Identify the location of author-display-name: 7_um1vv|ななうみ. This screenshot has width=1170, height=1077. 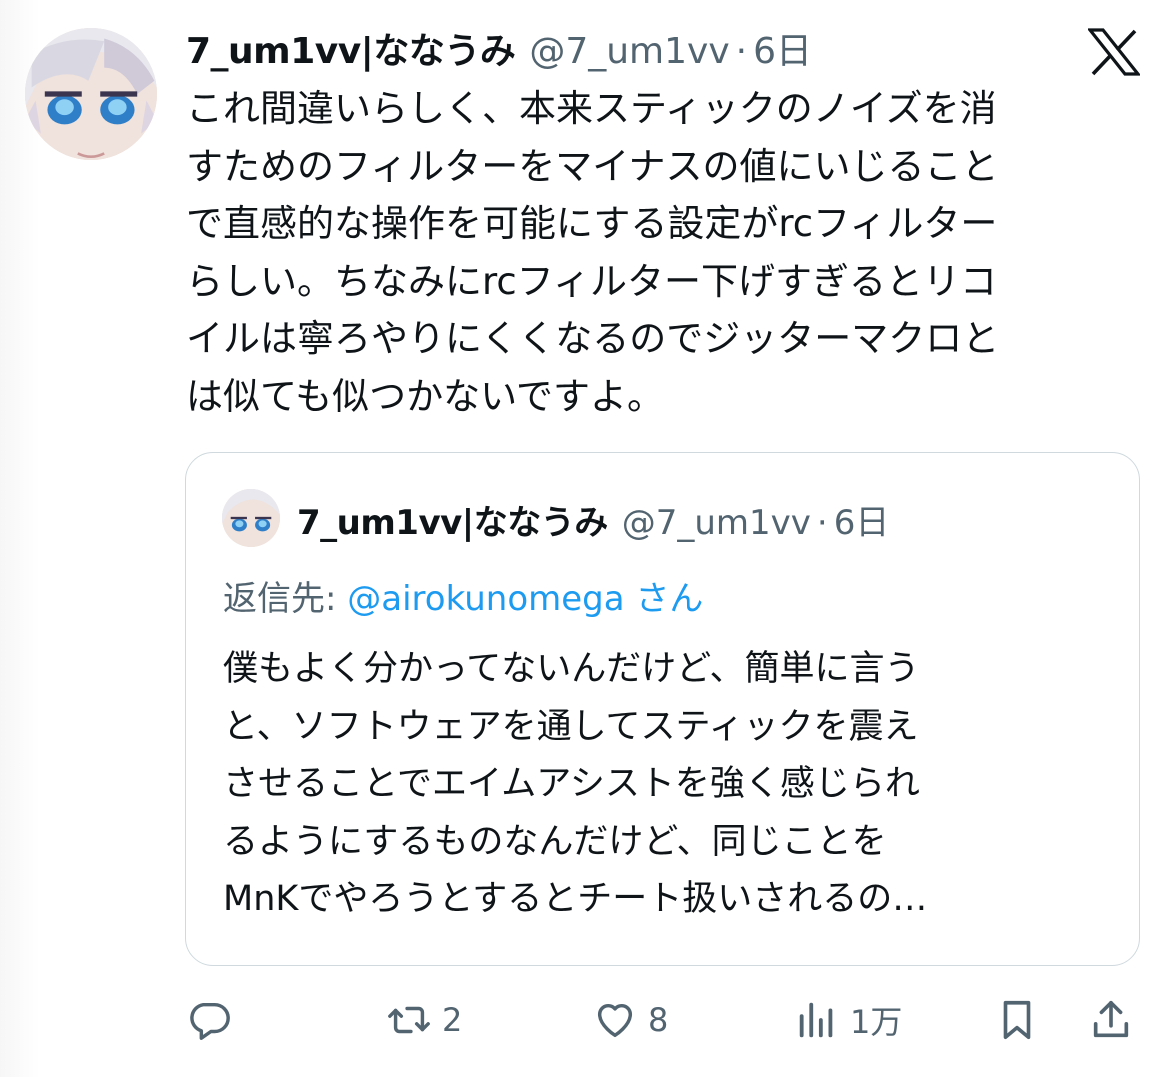
(351, 48).